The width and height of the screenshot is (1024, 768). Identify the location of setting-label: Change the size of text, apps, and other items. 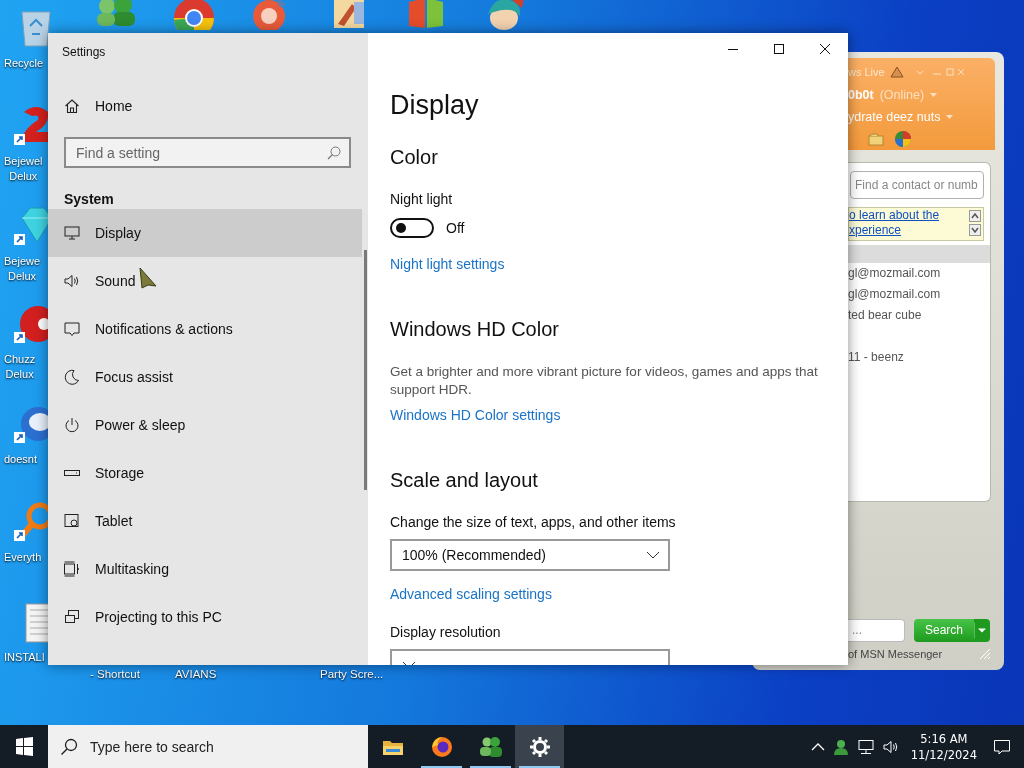
(533, 522).